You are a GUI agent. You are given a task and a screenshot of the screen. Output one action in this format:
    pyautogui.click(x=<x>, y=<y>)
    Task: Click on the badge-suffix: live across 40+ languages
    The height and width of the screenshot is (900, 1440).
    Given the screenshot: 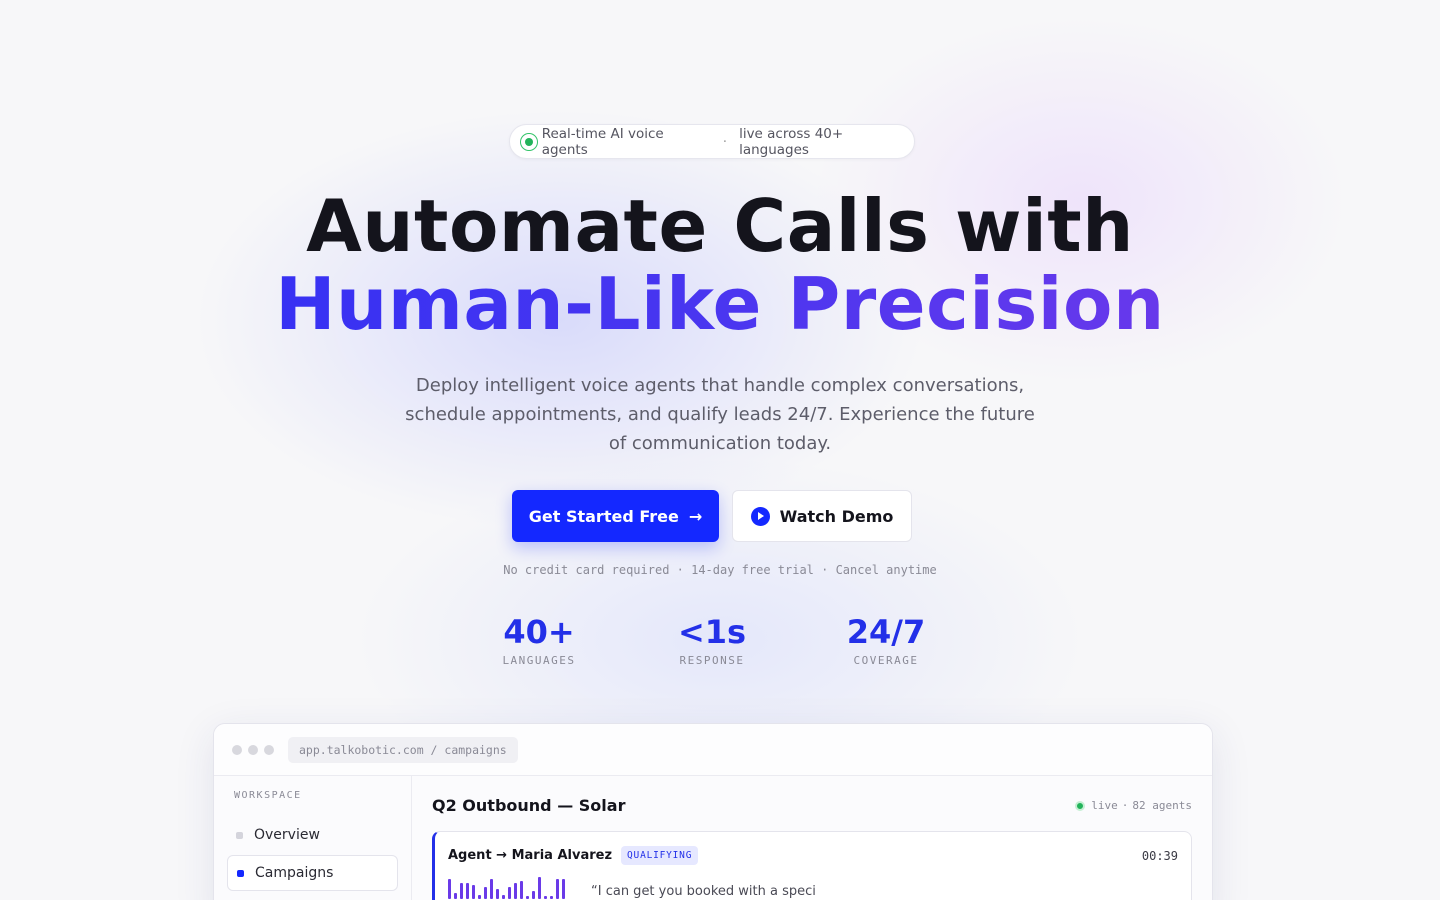 What is the action you would take?
    pyautogui.click(x=791, y=141)
    